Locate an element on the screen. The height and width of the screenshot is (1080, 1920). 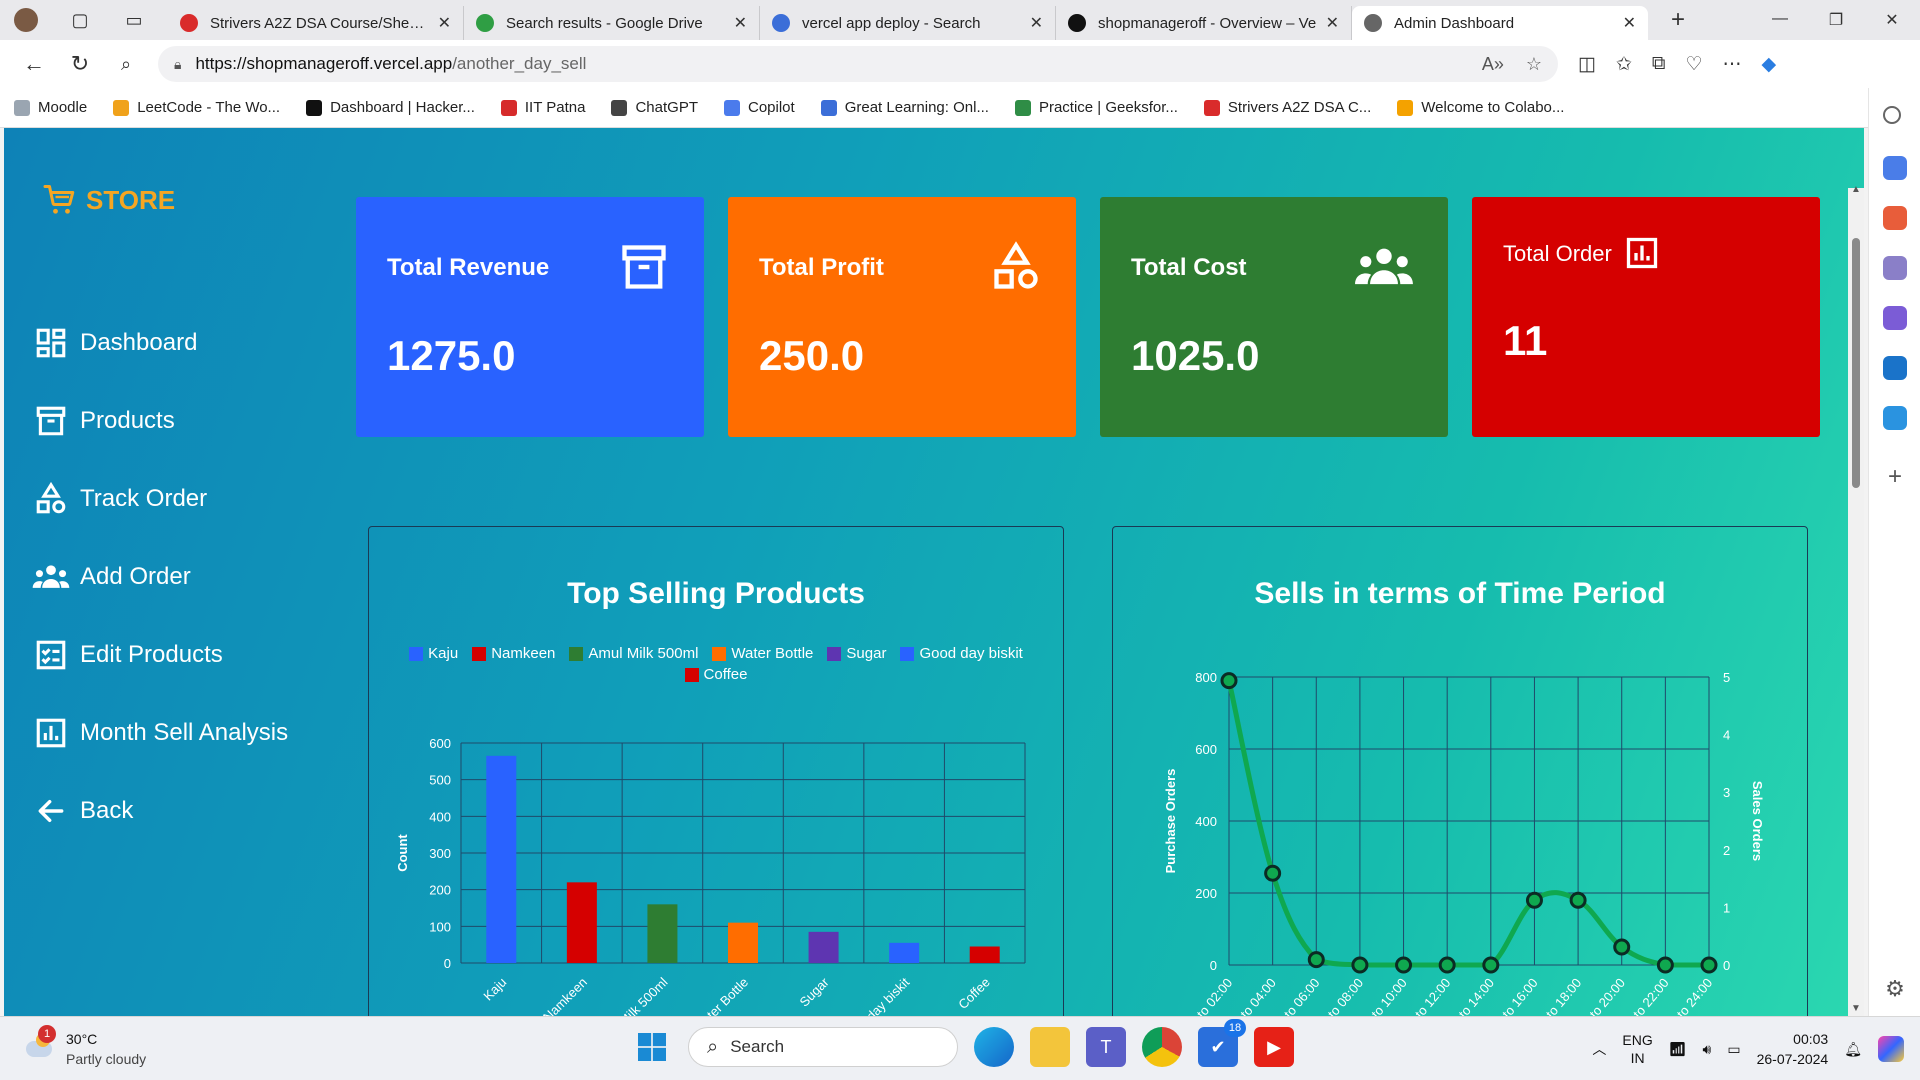
bookmark-item: Copilot is located at coordinates (759, 107).